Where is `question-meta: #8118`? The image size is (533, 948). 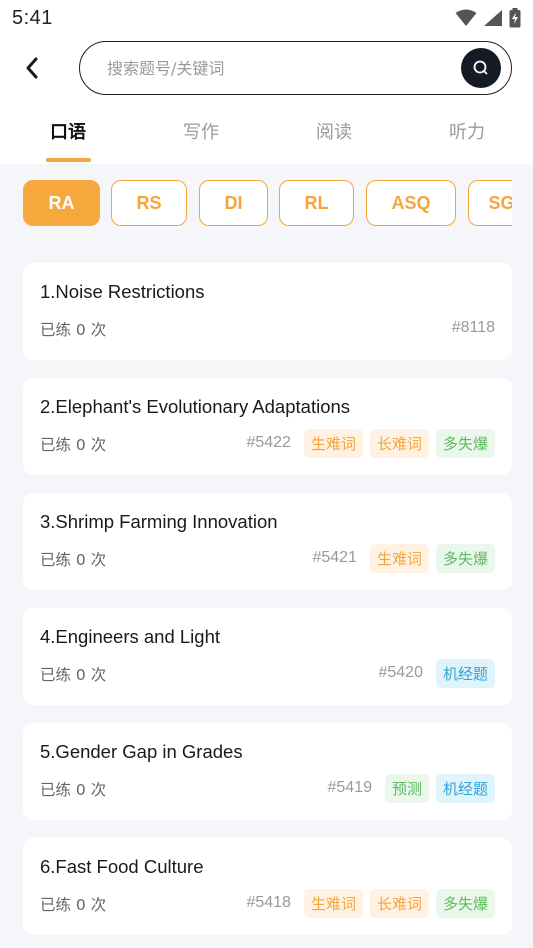
question-meta: #8118 is located at coordinates (473, 328).